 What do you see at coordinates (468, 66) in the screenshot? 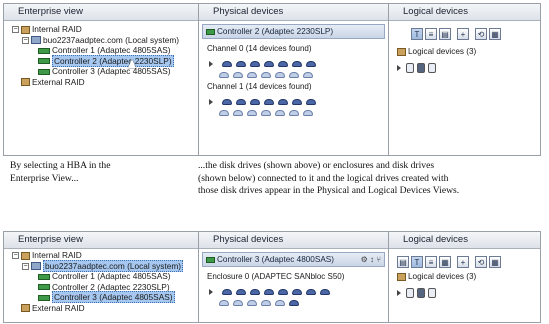
I see `logical-volumes-row` at bounding box center [468, 66].